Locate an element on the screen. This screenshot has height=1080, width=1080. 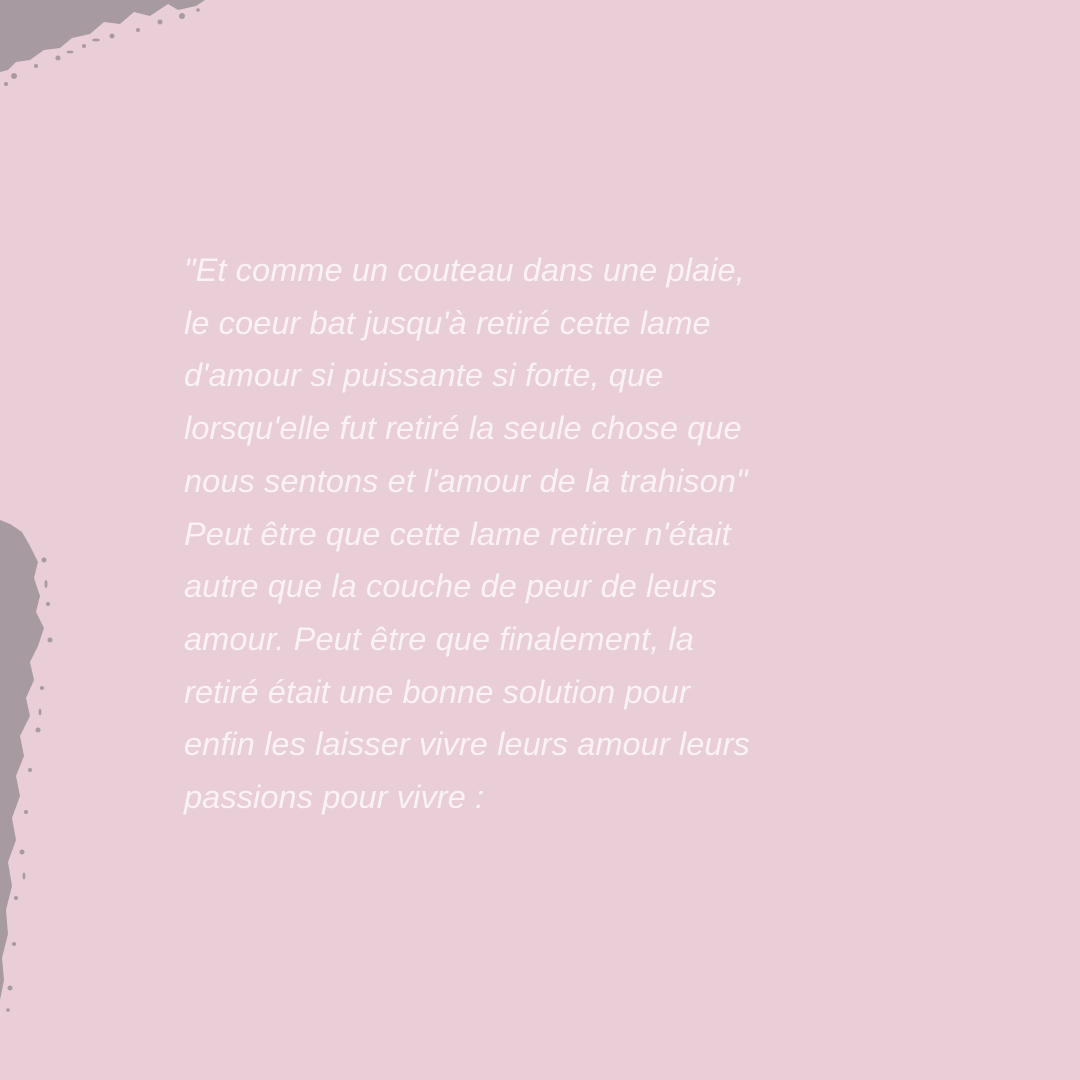
quote-line: retiré était une bonne solution pour is located at coordinates (437, 691).